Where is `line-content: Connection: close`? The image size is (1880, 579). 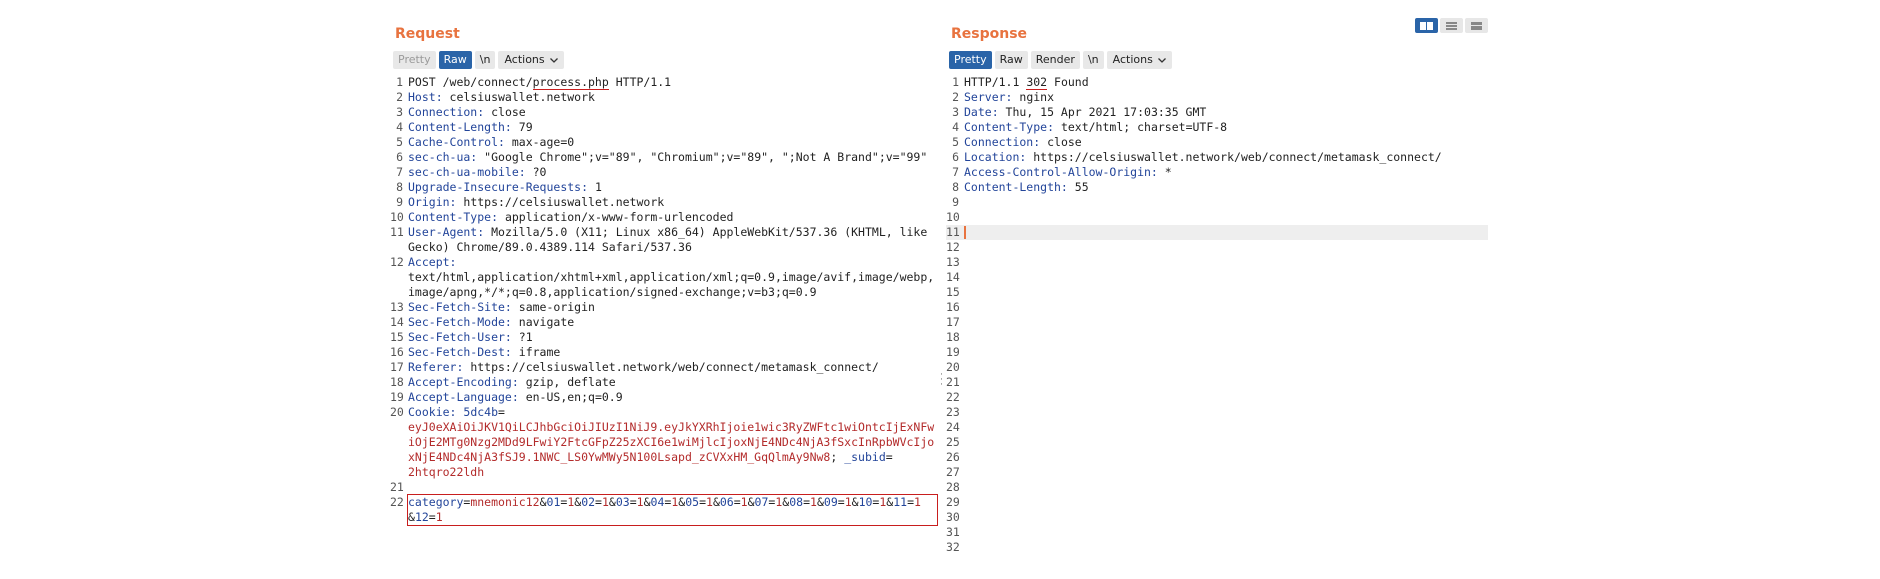
line-content: Connection: close is located at coordinates (1225, 142).